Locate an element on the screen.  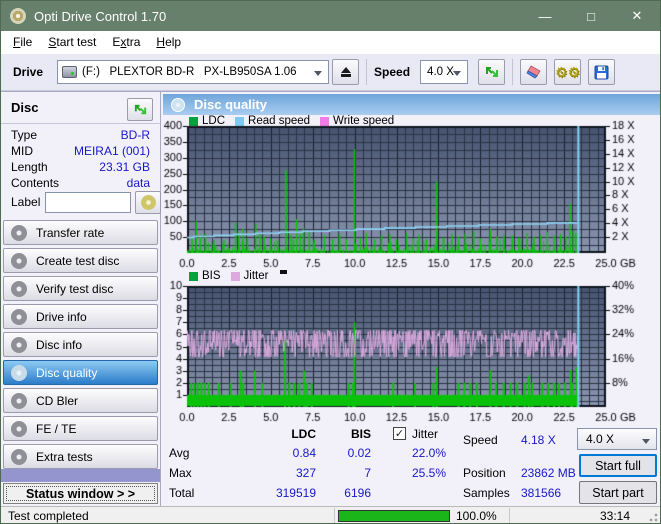
close-button: ✕ is located at coordinates (637, 16).